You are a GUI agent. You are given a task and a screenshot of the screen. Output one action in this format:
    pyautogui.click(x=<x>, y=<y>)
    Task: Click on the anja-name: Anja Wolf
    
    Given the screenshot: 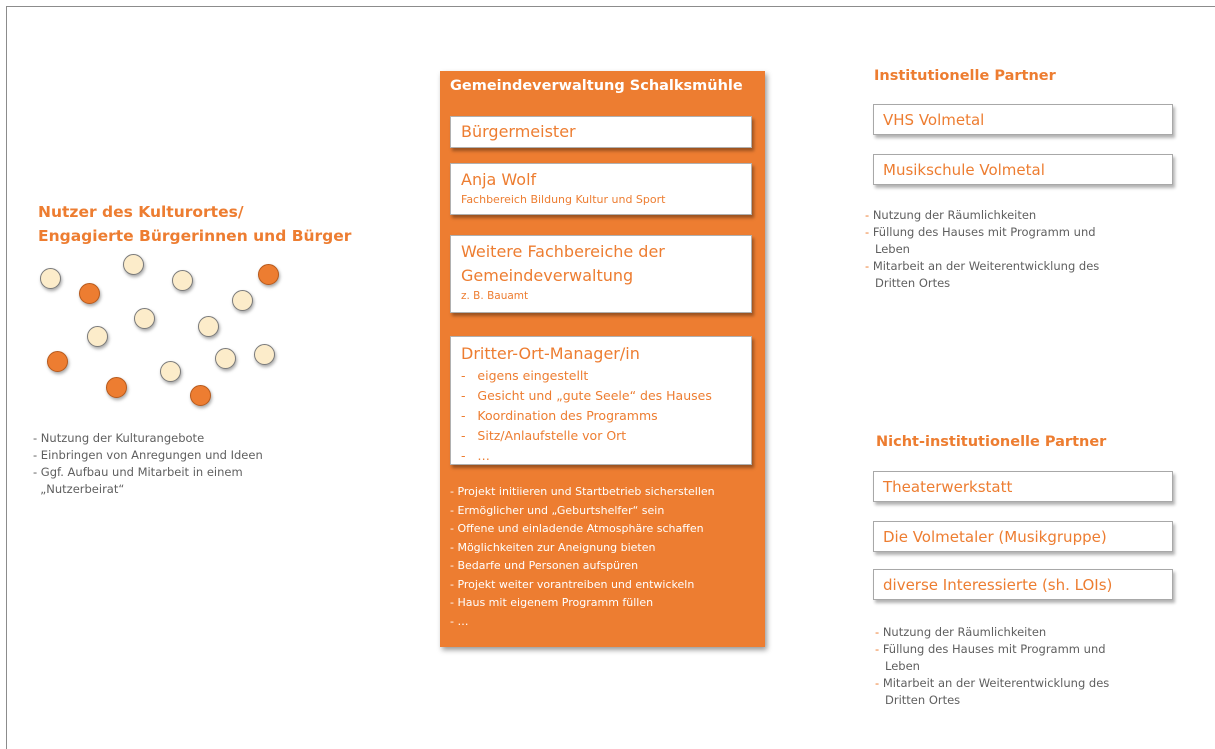 What is the action you would take?
    pyautogui.click(x=499, y=179)
    